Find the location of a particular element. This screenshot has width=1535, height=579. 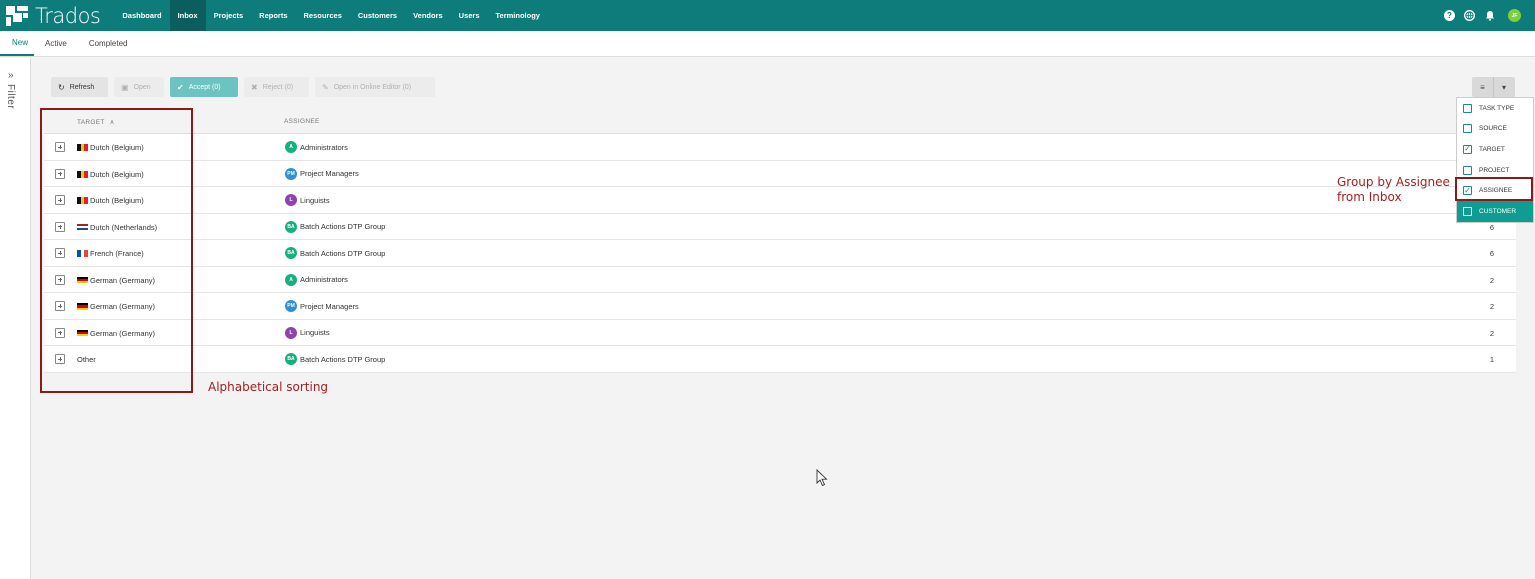

column-option-label: SOURCE is located at coordinates (1493, 129).